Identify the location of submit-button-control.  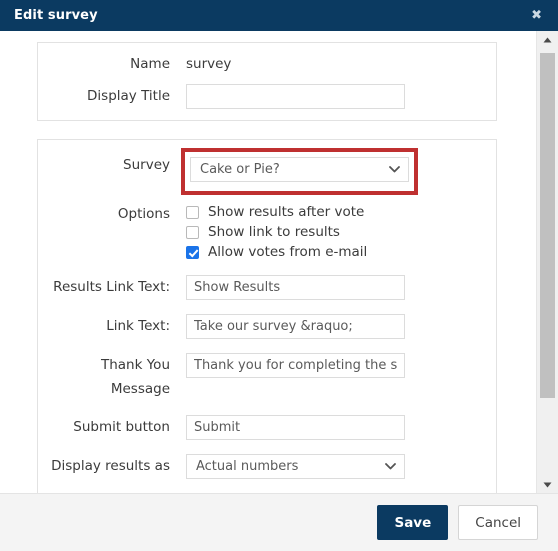
(341, 427).